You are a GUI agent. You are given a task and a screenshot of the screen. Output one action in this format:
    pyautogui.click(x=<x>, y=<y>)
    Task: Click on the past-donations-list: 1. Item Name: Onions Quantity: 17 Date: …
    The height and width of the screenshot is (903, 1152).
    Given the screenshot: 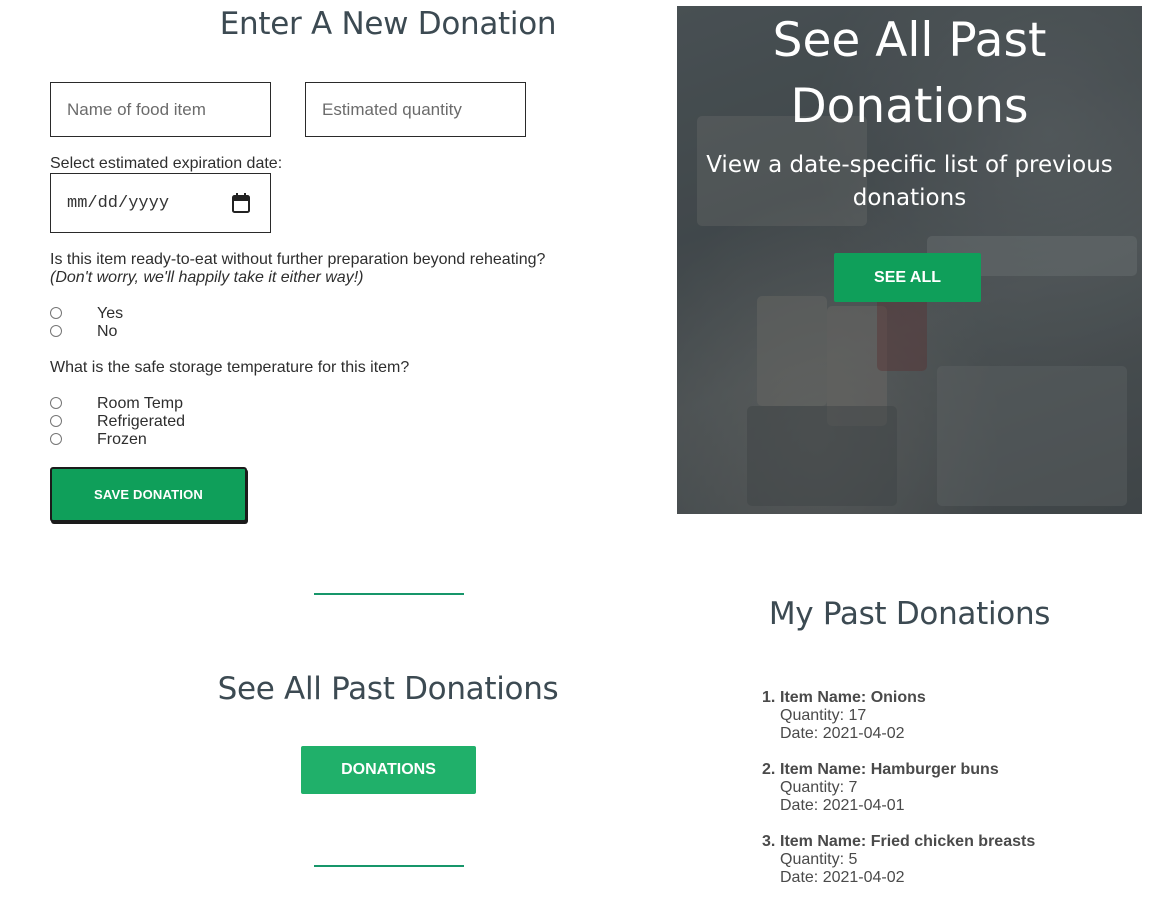 What is the action you would take?
    pyautogui.click(x=898, y=796)
    